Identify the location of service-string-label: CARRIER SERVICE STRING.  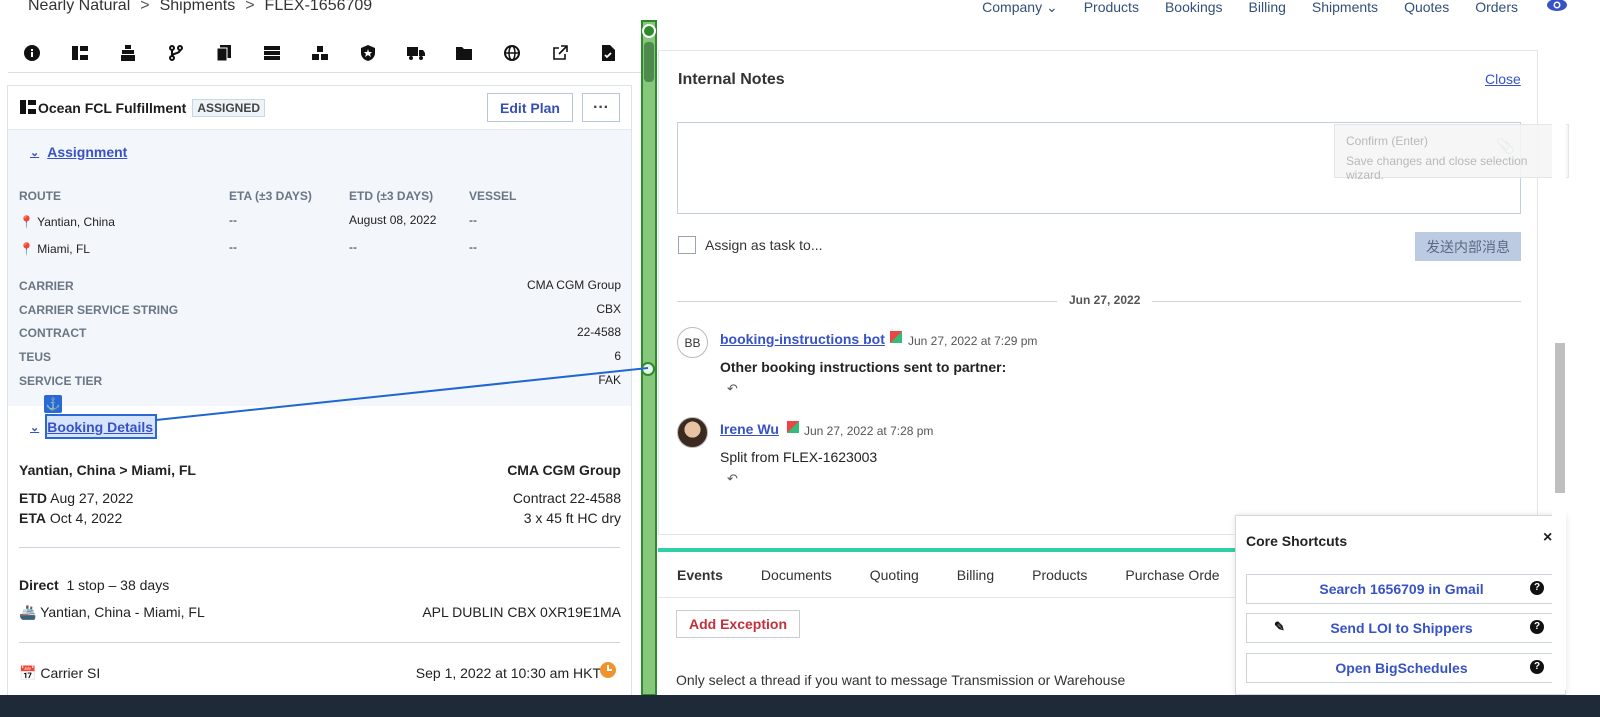
(99, 310).